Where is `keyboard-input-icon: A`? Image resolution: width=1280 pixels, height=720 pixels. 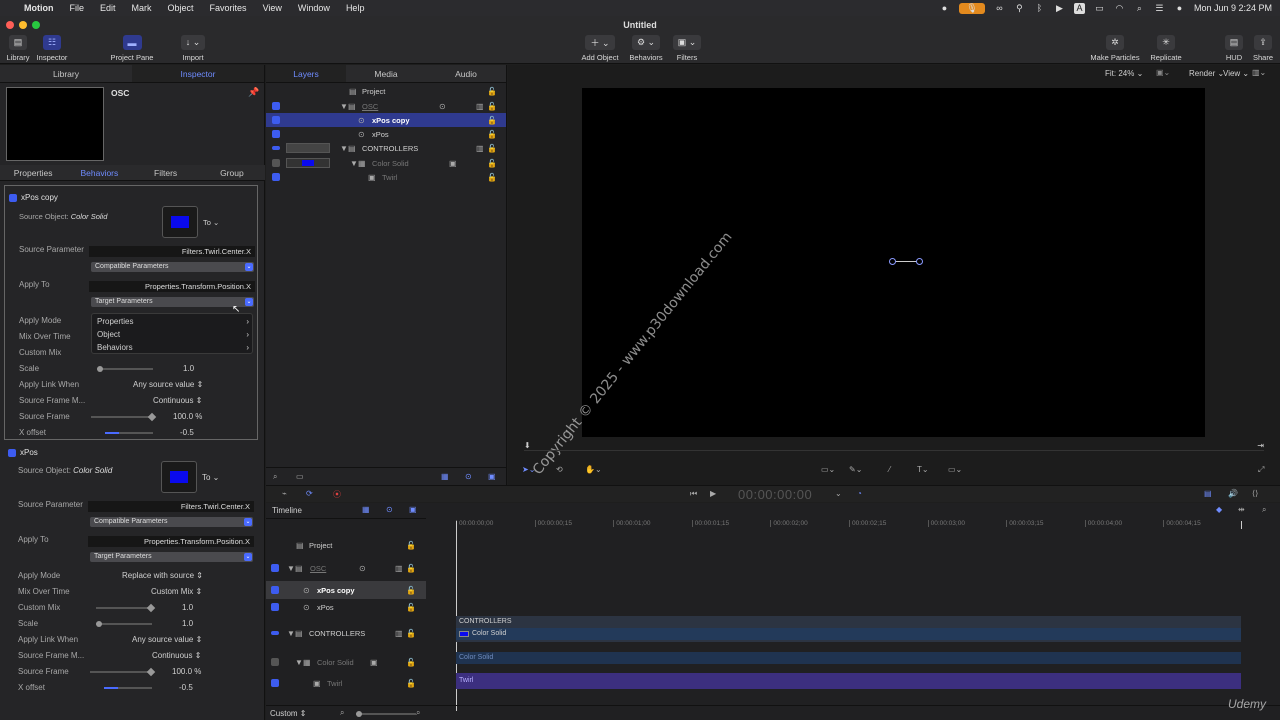 keyboard-input-icon: A is located at coordinates (1079, 8).